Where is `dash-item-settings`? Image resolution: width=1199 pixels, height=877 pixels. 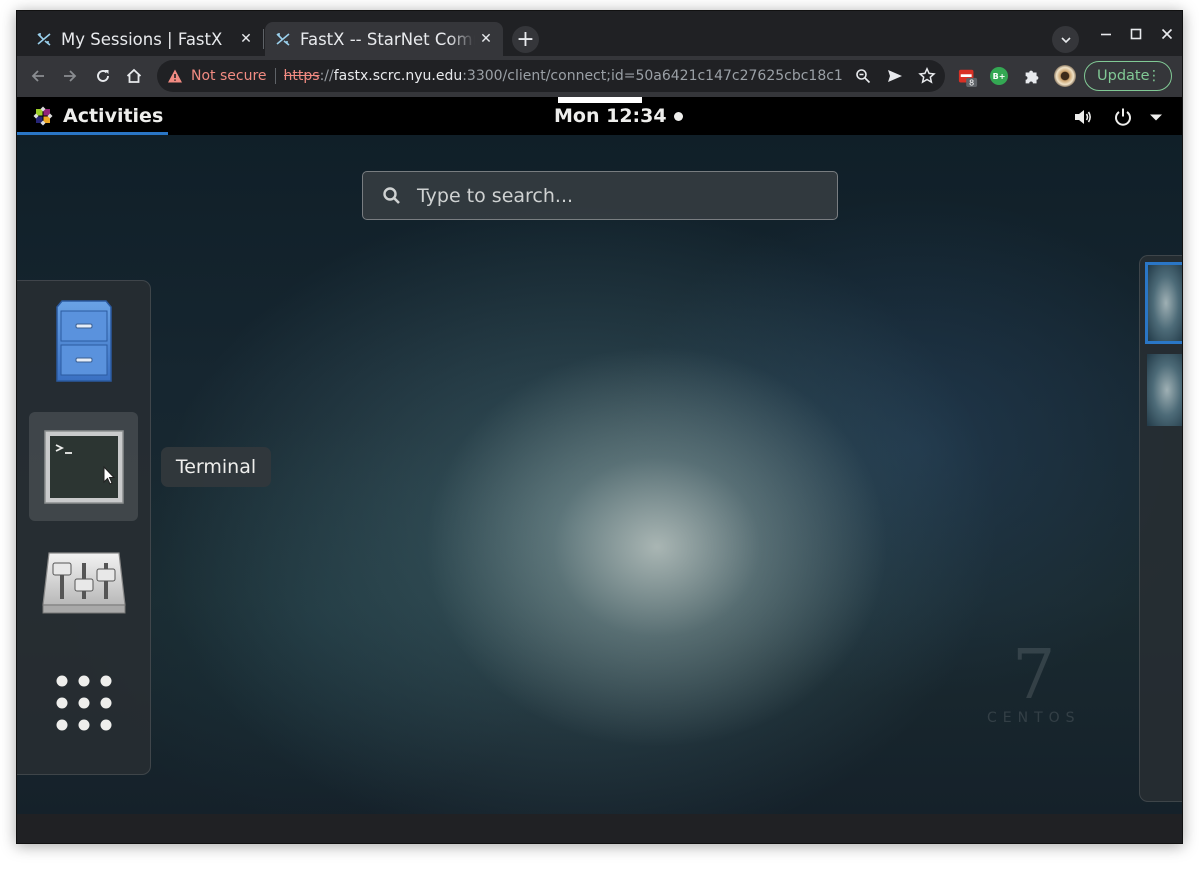
dash-item-settings is located at coordinates (83, 581).